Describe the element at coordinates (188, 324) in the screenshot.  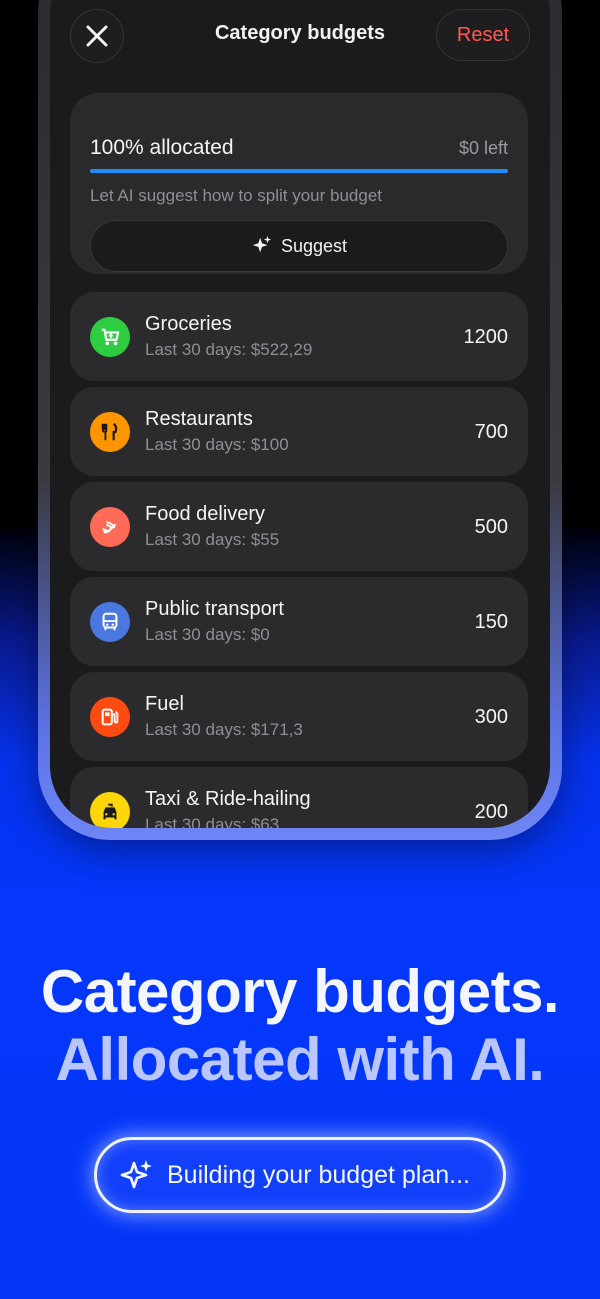
I see `category-name: Groceries` at that location.